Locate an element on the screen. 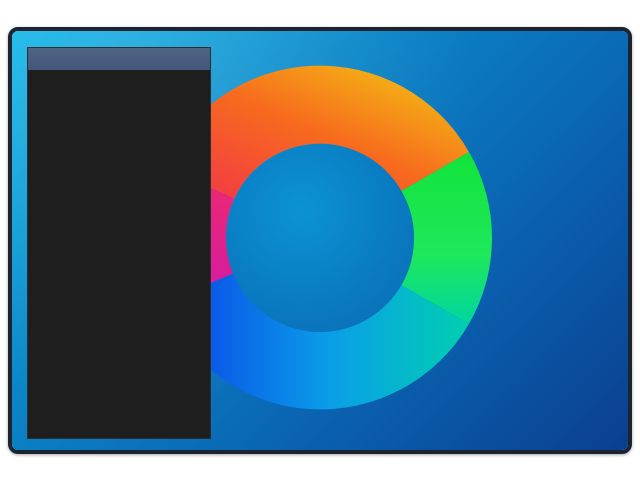 The width and height of the screenshot is (640, 480). color-wheel-hole is located at coordinates (320, 238).